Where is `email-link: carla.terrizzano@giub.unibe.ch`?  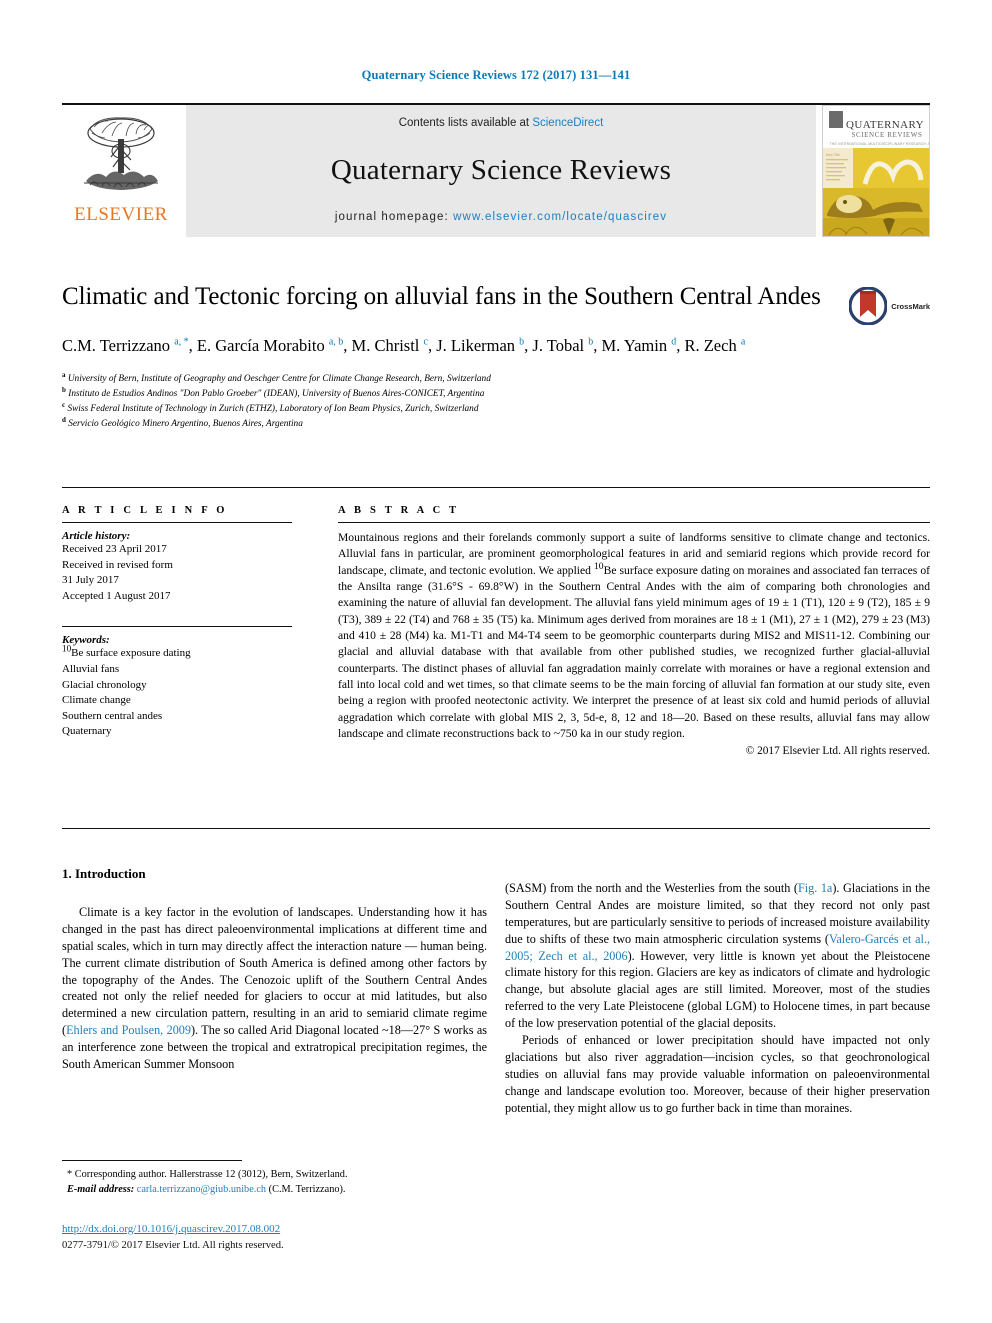 email-link: carla.terrizzano@giub.unibe.ch is located at coordinates (201, 1189).